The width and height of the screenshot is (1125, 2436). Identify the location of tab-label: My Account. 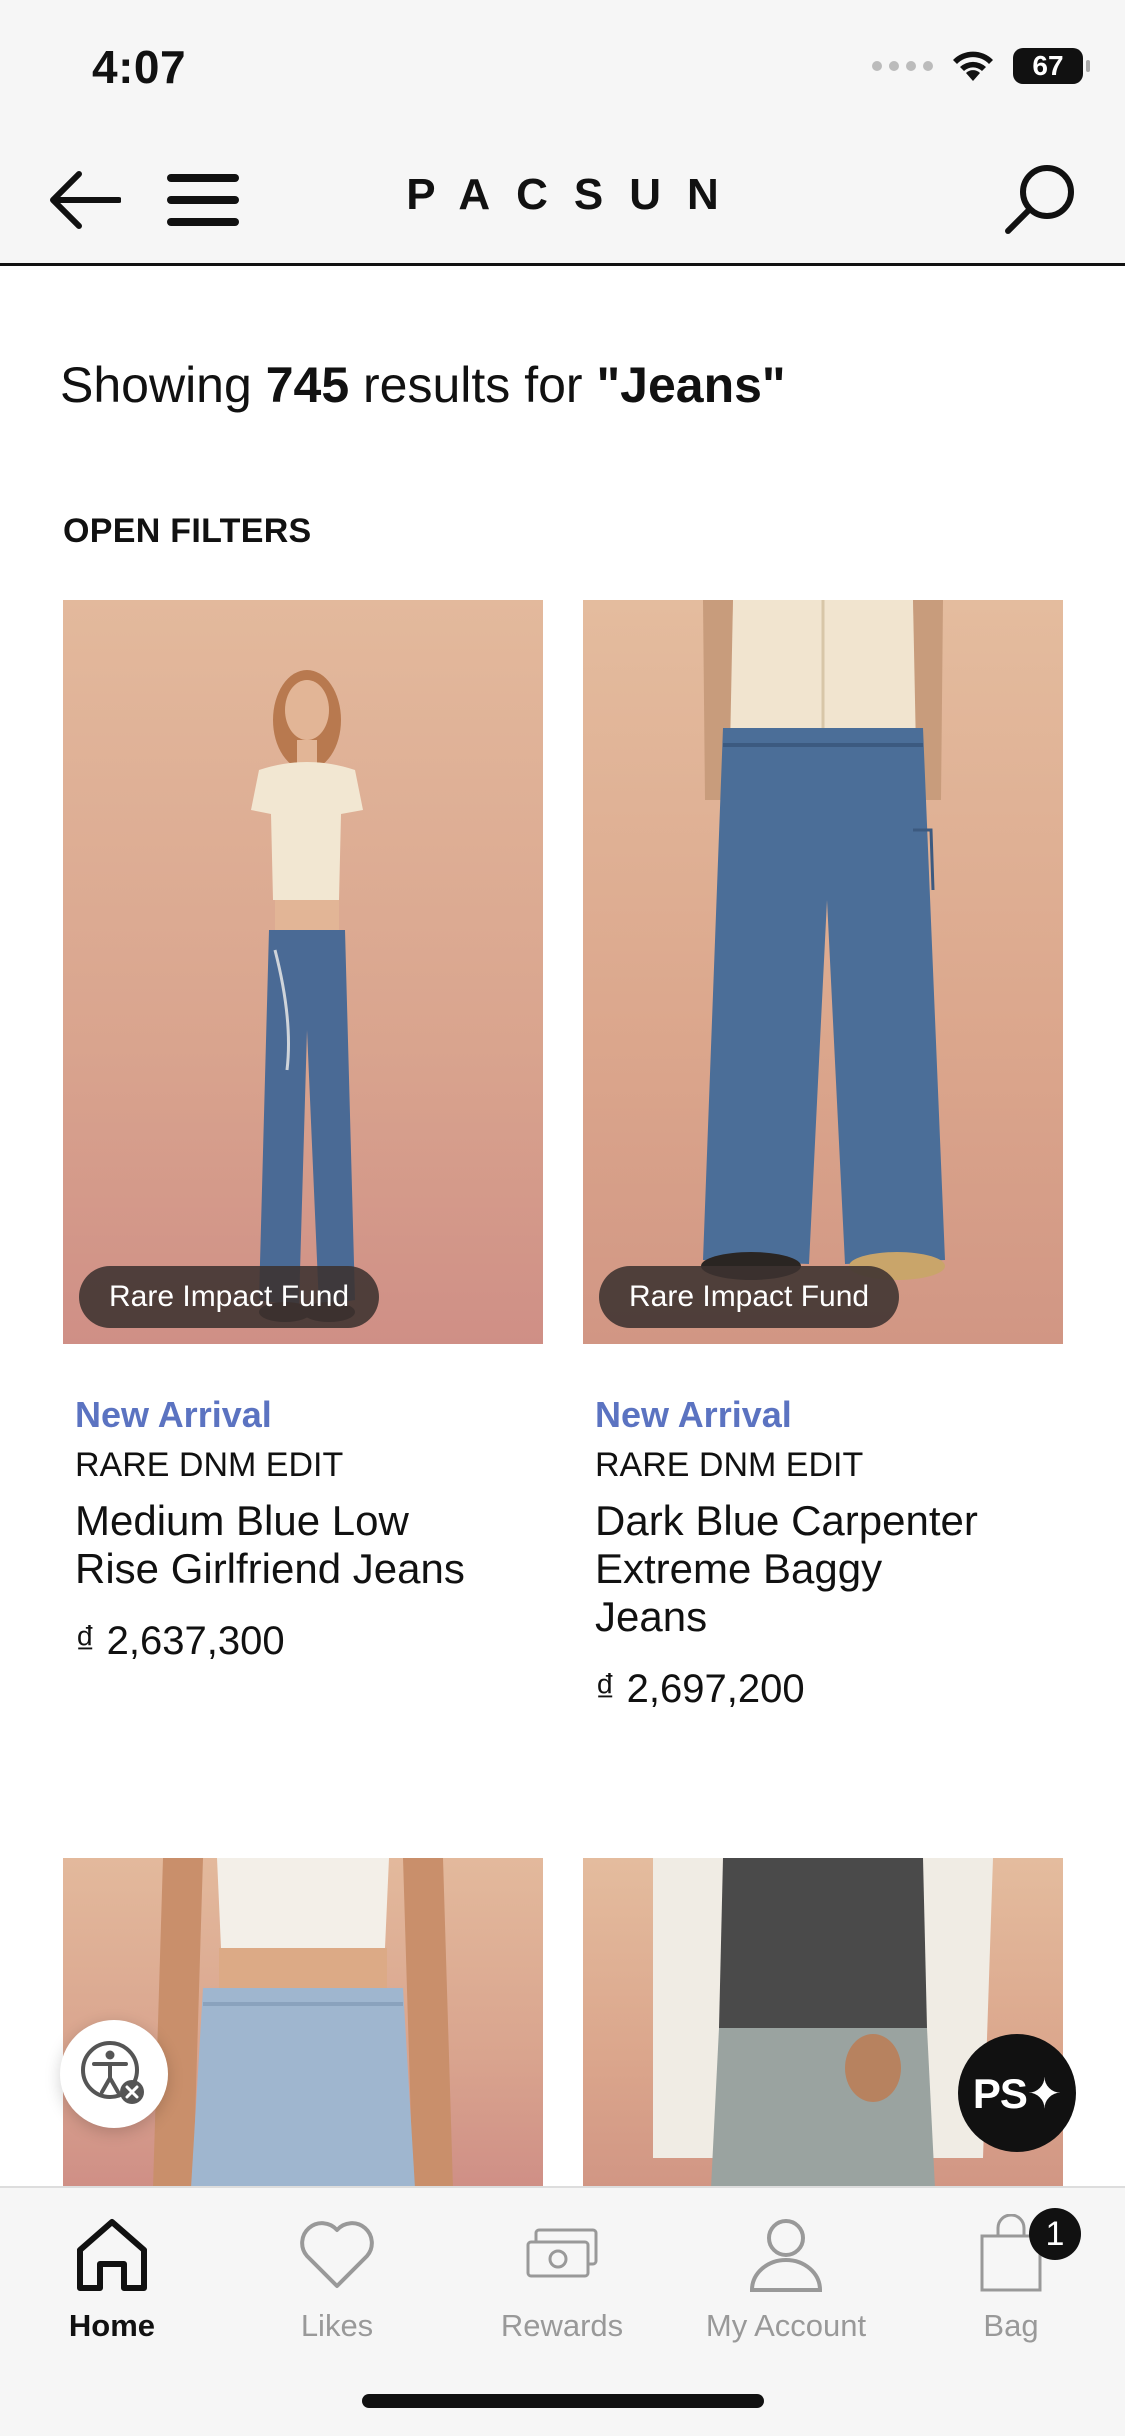
(786, 2325).